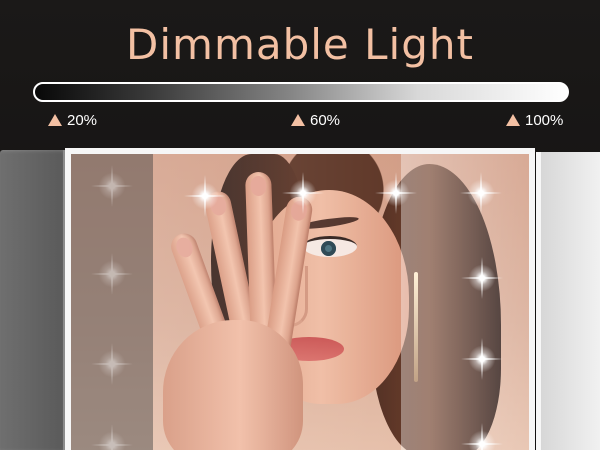 This screenshot has width=600, height=450. Describe the element at coordinates (544, 120) in the screenshot. I see `brightness-level-label: 100%` at that location.